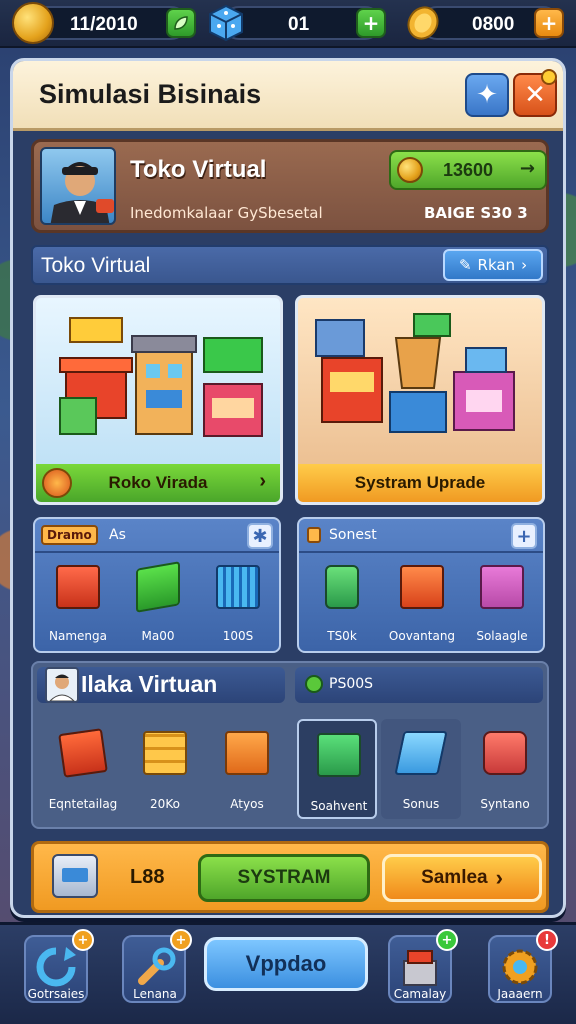 The width and height of the screenshot is (576, 1024). Describe the element at coordinates (421, 536) in the screenshot. I see `items-panel-right-header: Sonest +` at that location.